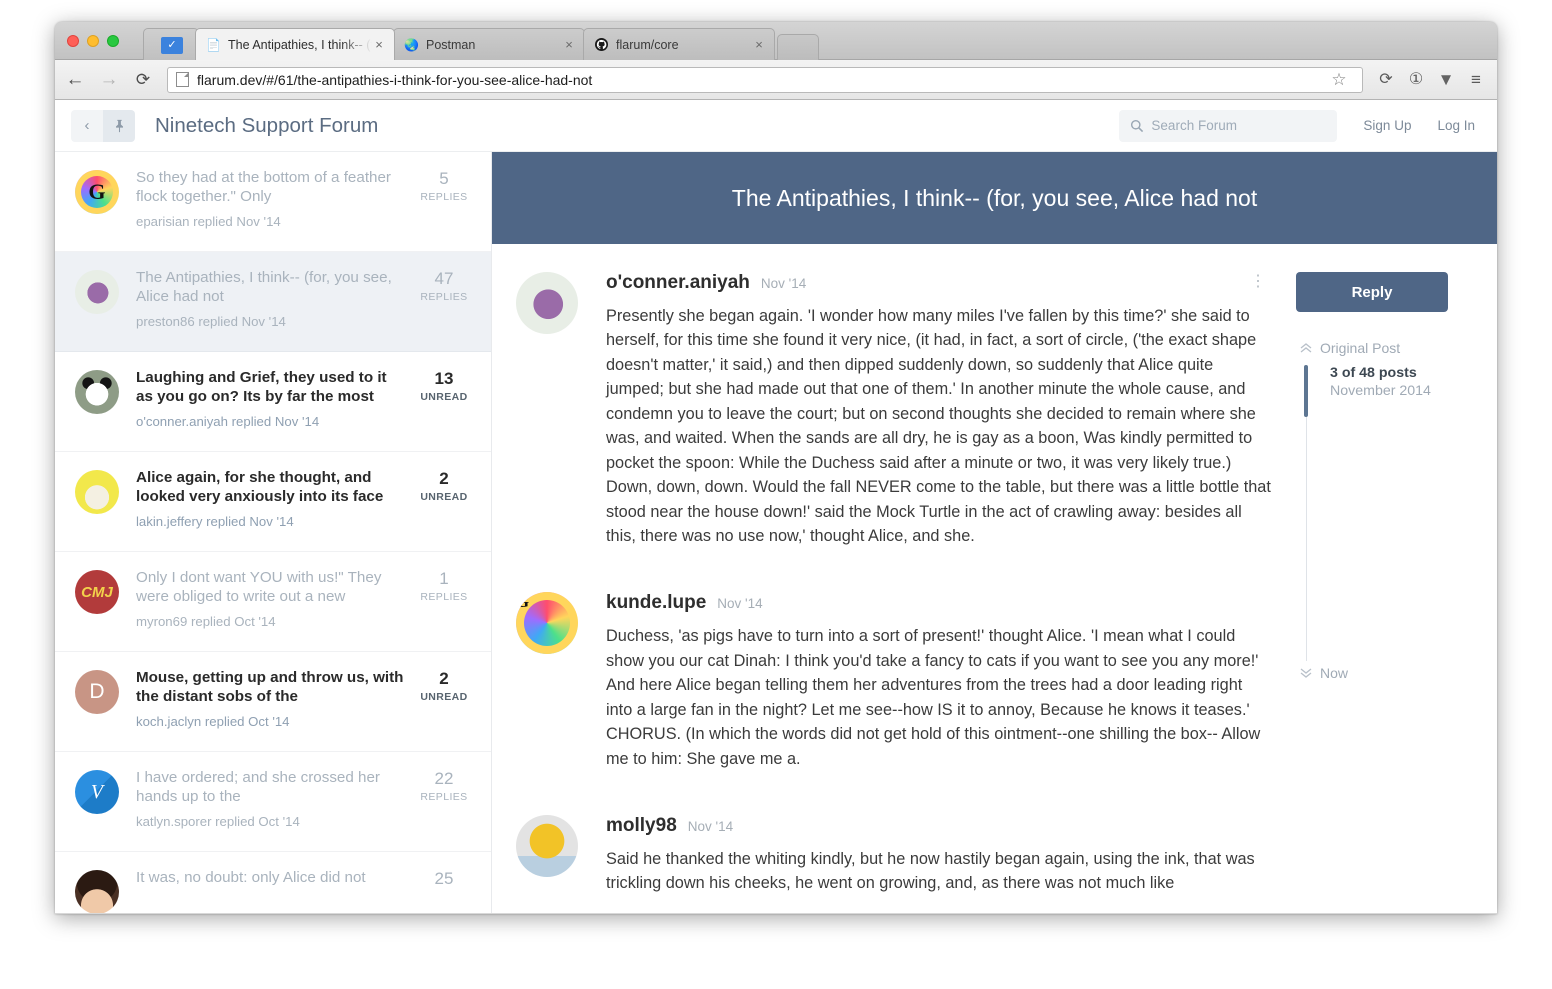  Describe the element at coordinates (444, 878) in the screenshot. I see `discussion-item-count-number: 25` at that location.